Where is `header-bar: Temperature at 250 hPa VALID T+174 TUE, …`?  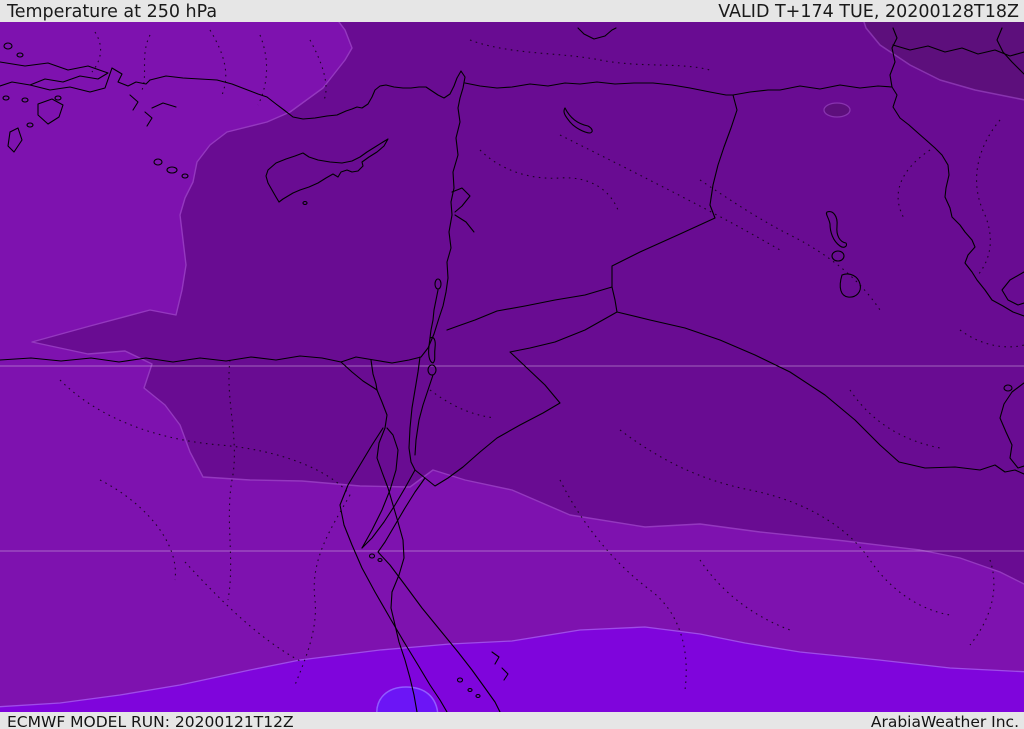
header-bar: Temperature at 250 hPa VALID T+174 TUE, … is located at coordinates (512, 11).